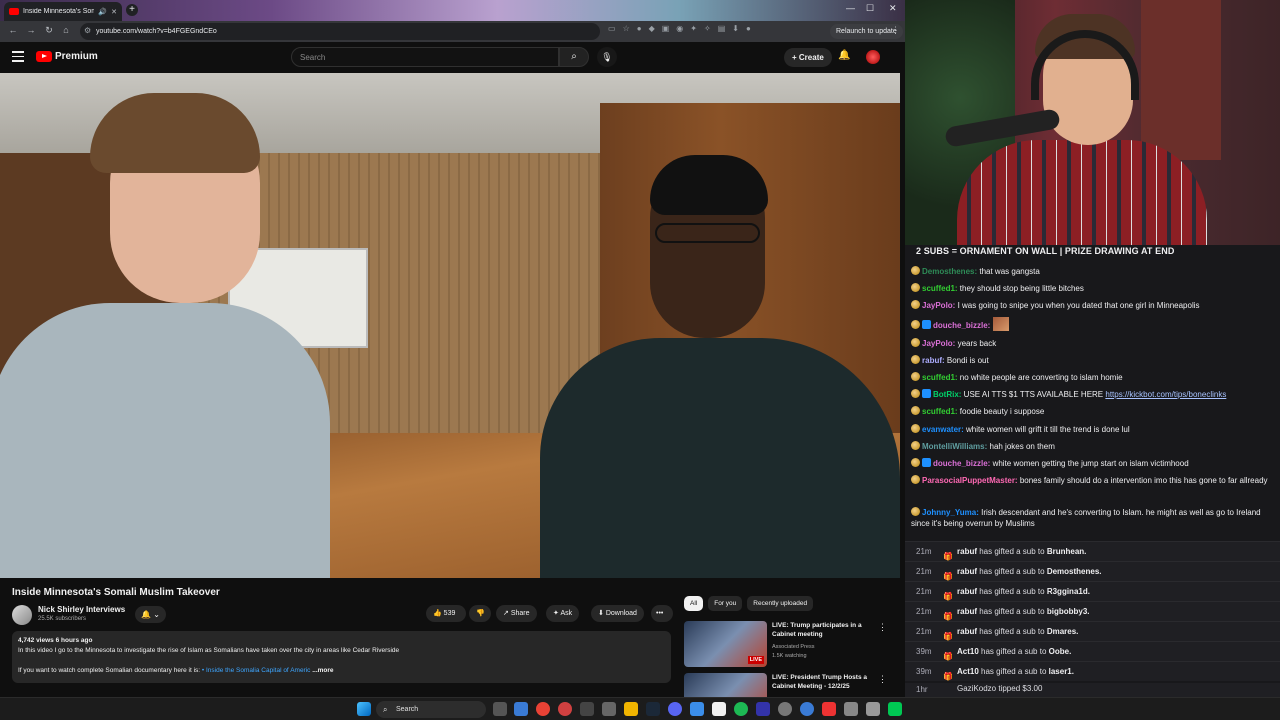 This screenshot has height=720, width=1280. Describe the element at coordinates (480, 613) in the screenshot. I see `dislike-button: 👎` at that location.